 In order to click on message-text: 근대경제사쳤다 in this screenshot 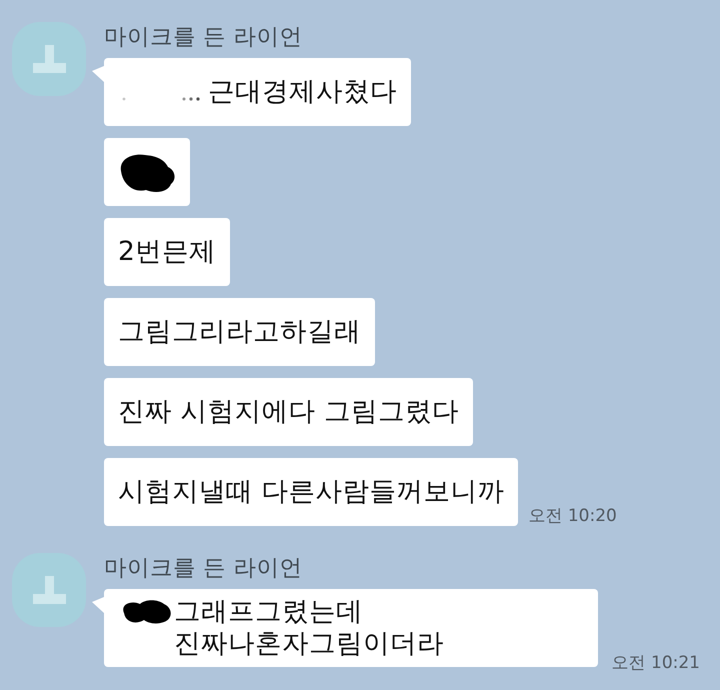, I will do `click(302, 92)`.